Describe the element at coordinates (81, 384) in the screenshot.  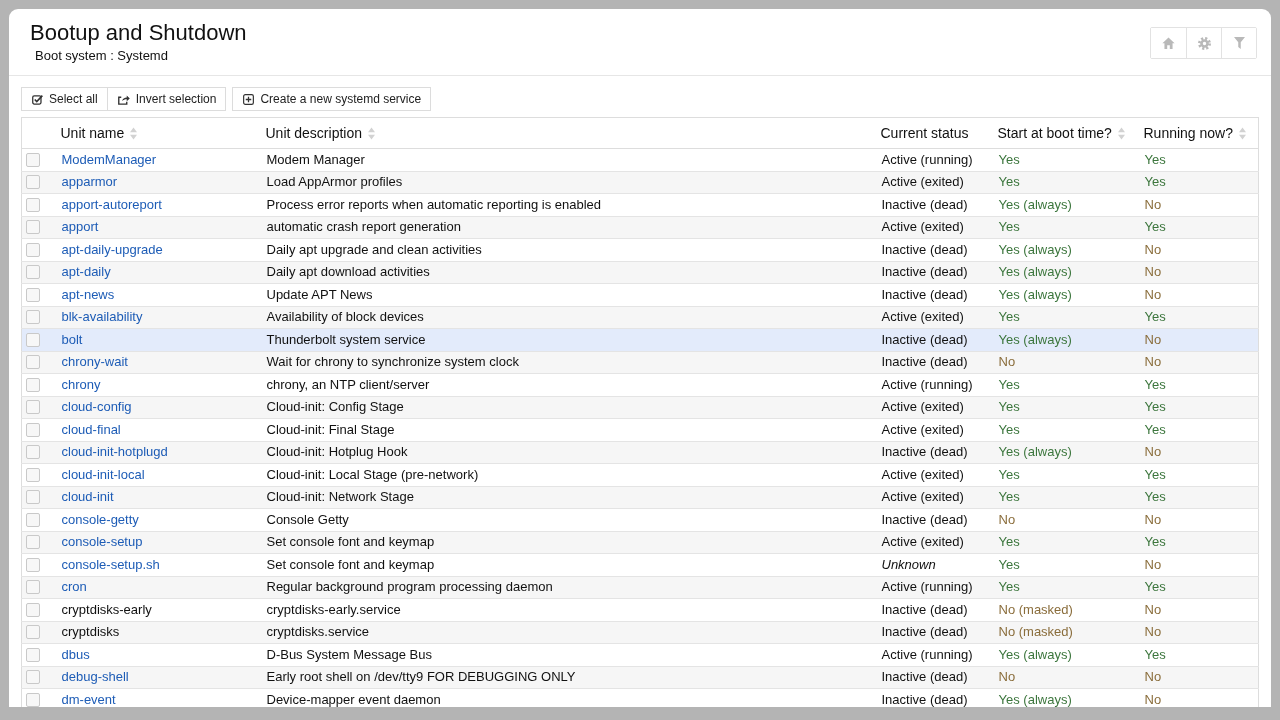
I see `unit-link: chrony` at that location.